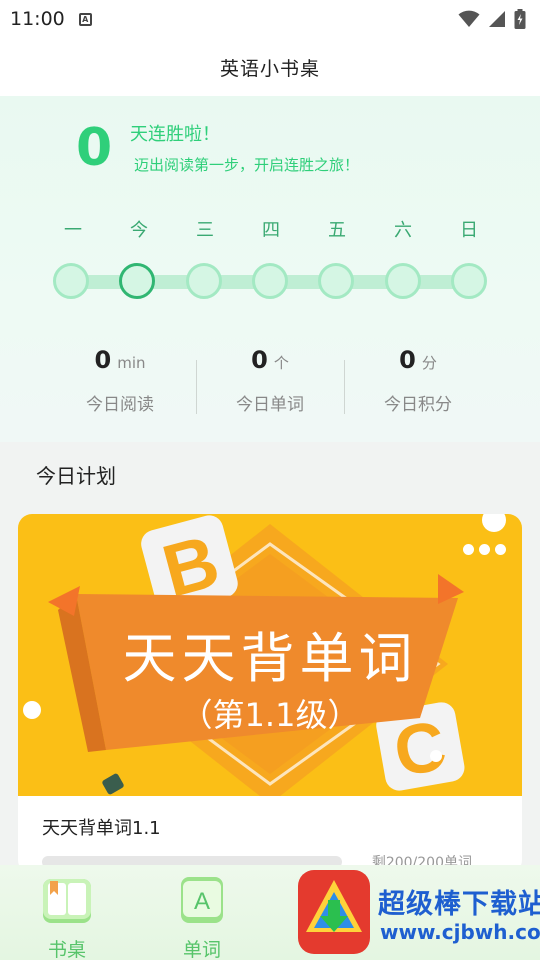 This screenshot has width=540, height=960. I want to click on watermark-logo-icon, so click(334, 906).